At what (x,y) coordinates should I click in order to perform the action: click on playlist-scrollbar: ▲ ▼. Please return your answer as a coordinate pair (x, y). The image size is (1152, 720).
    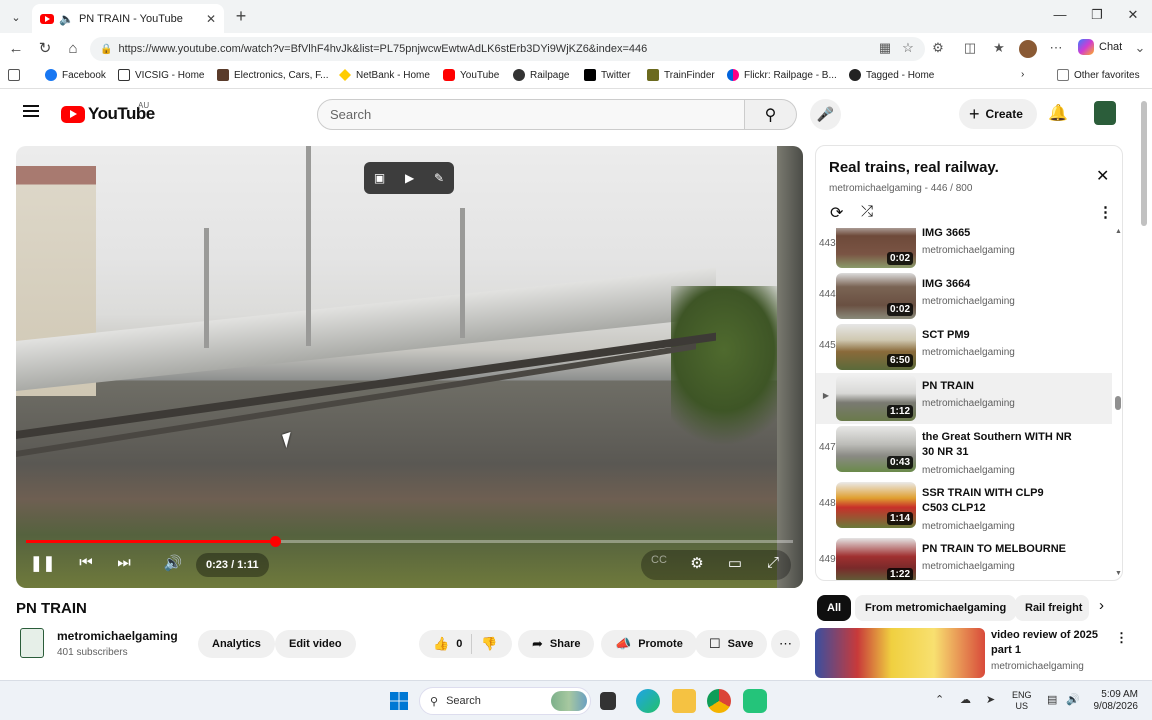
    Looking at the image, I should click on (1118, 403).